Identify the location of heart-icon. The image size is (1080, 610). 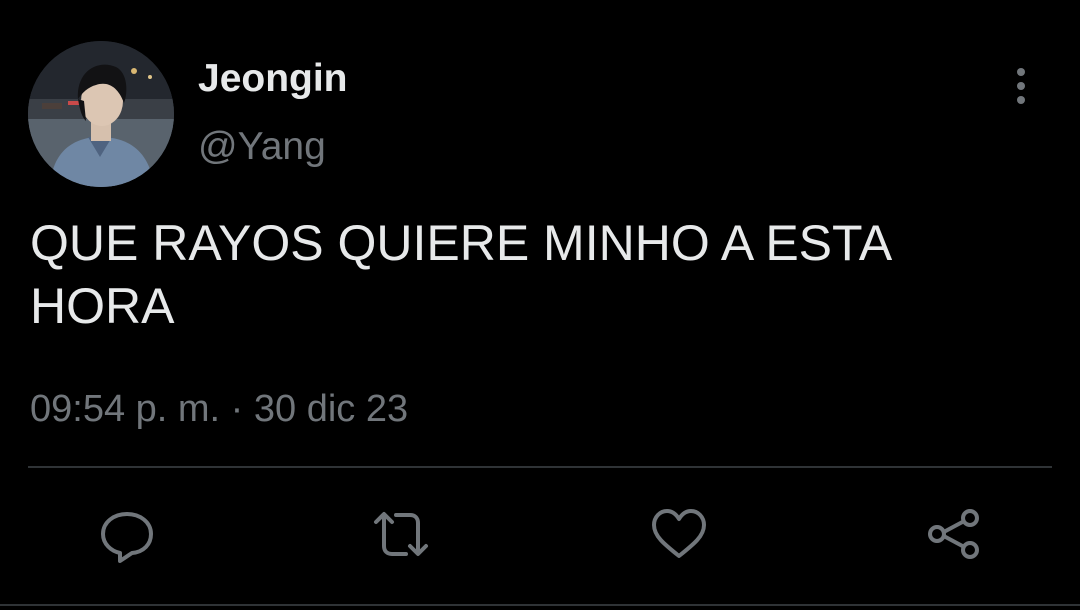
(679, 533).